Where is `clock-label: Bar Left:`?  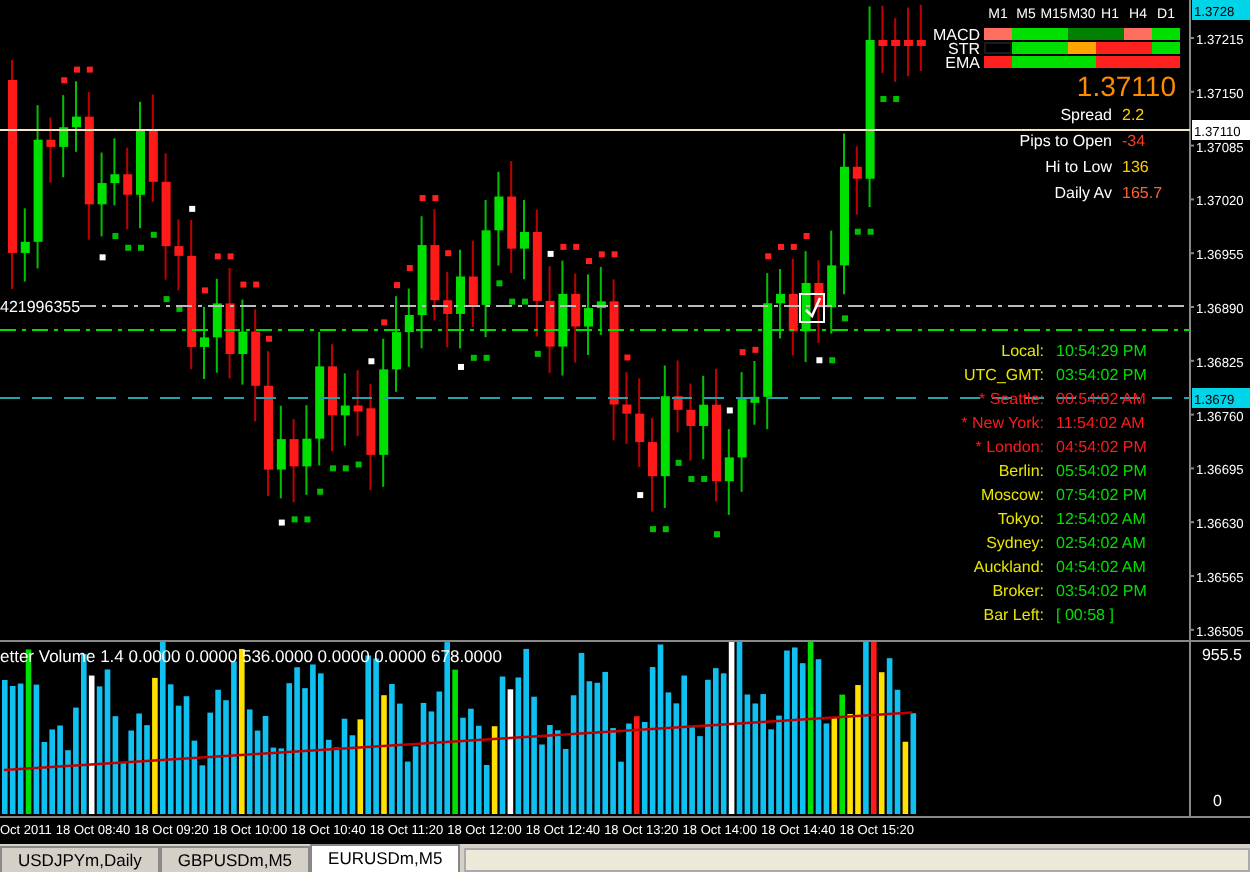
clock-label: Bar Left: is located at coordinates (1013, 616).